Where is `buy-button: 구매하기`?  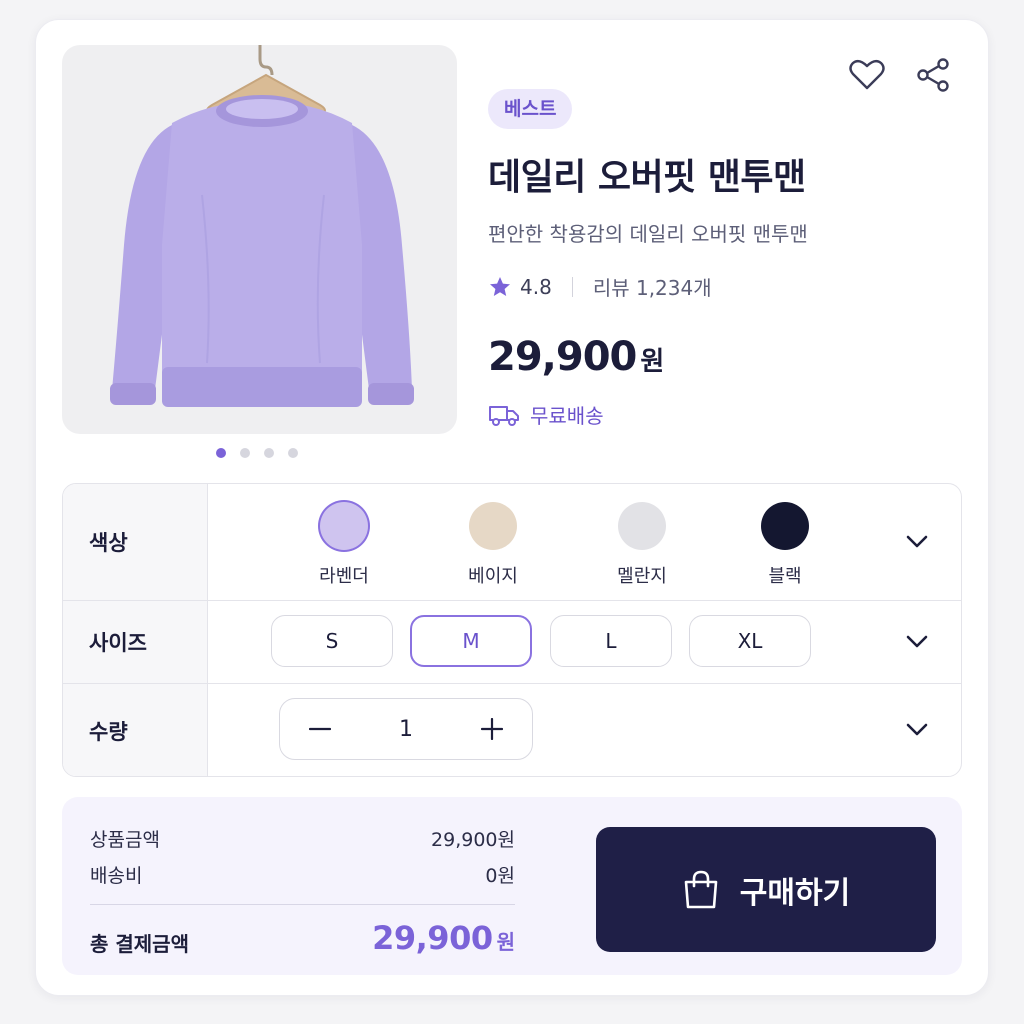
buy-button: 구매하기 is located at coordinates (766, 889).